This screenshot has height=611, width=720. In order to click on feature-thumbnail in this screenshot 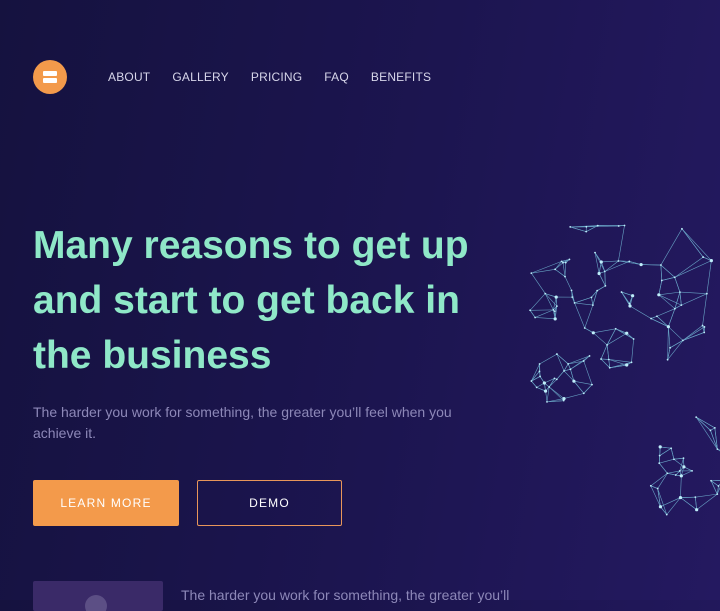, I will do `click(98, 596)`.